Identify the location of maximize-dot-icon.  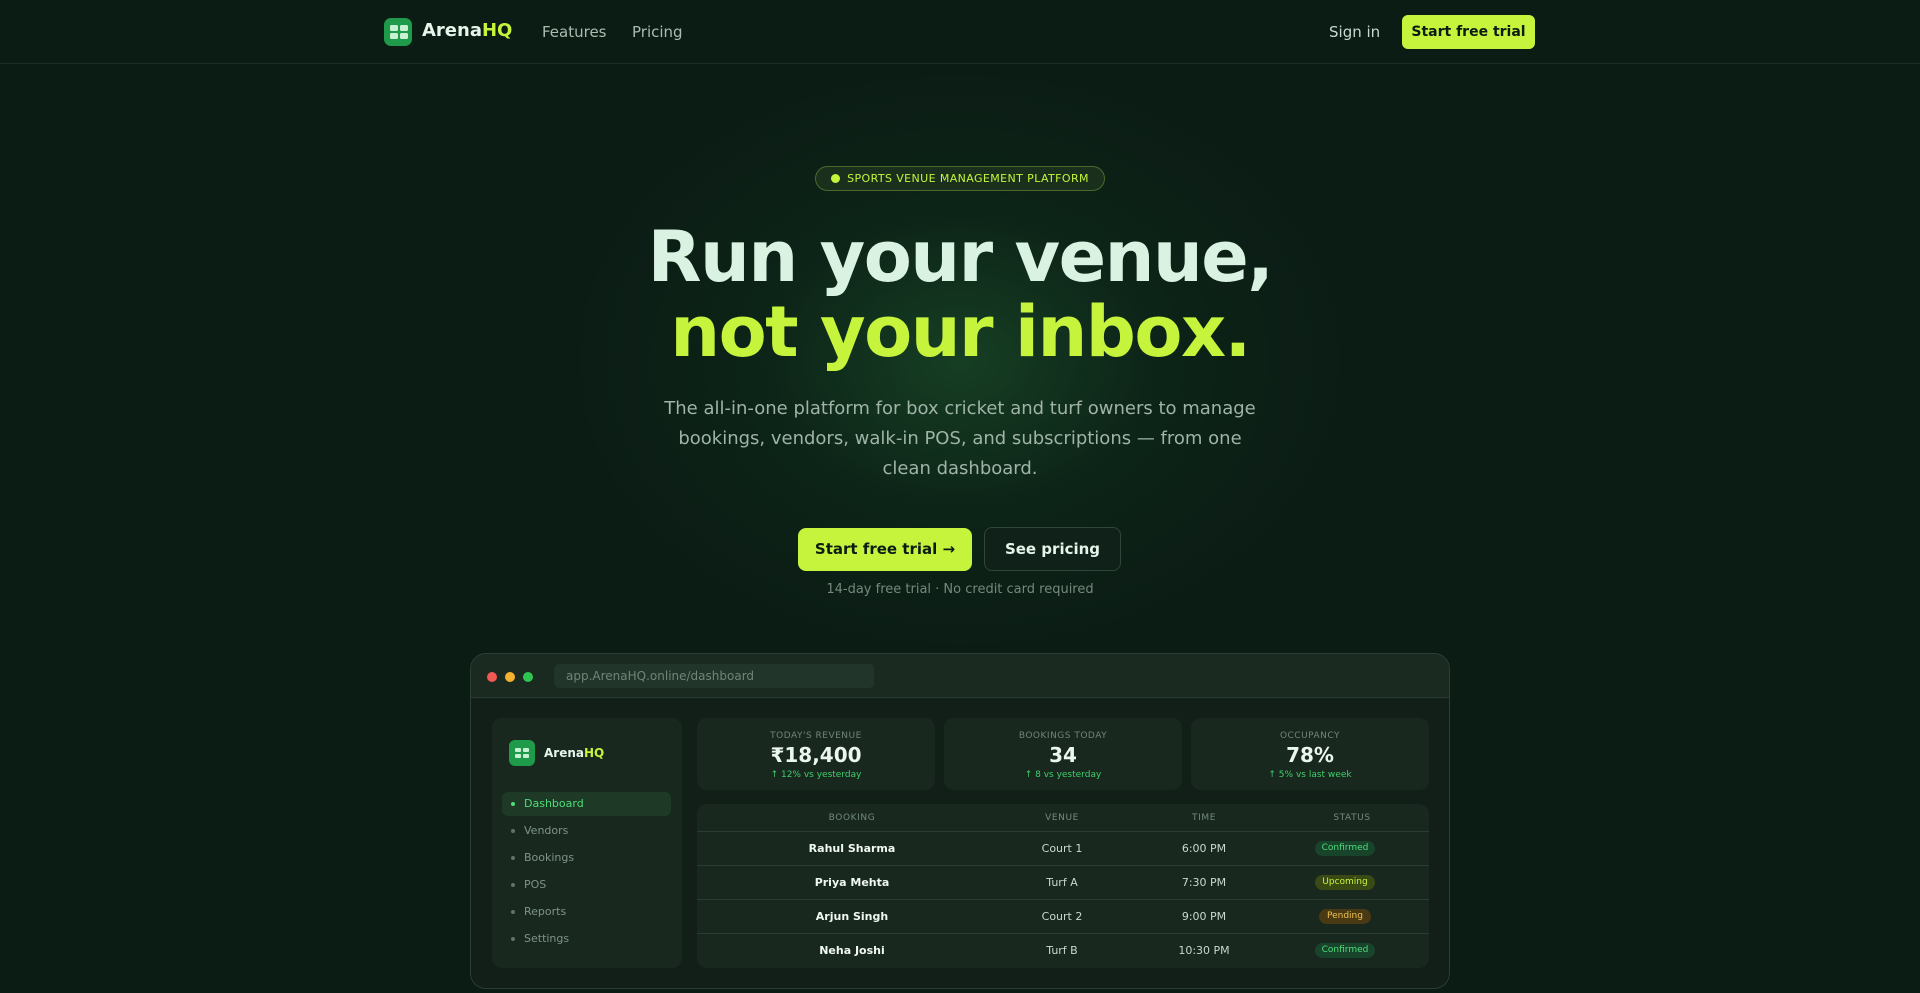
(528, 677).